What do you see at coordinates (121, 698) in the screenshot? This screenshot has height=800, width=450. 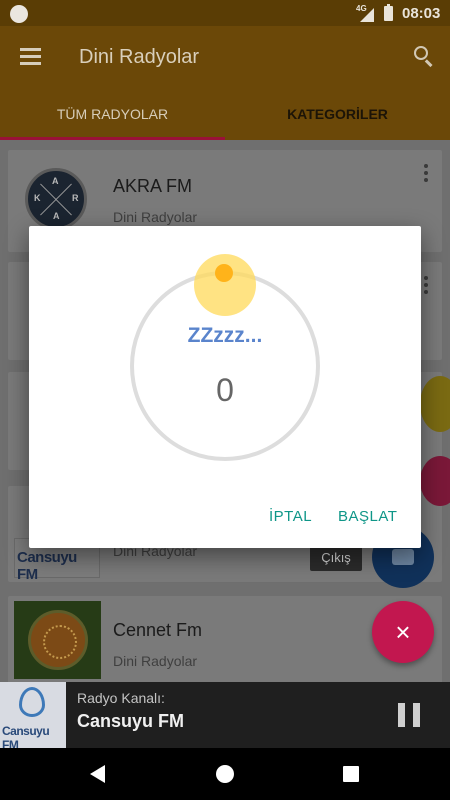 I see `player-label: Radyo Kanalı:` at bounding box center [121, 698].